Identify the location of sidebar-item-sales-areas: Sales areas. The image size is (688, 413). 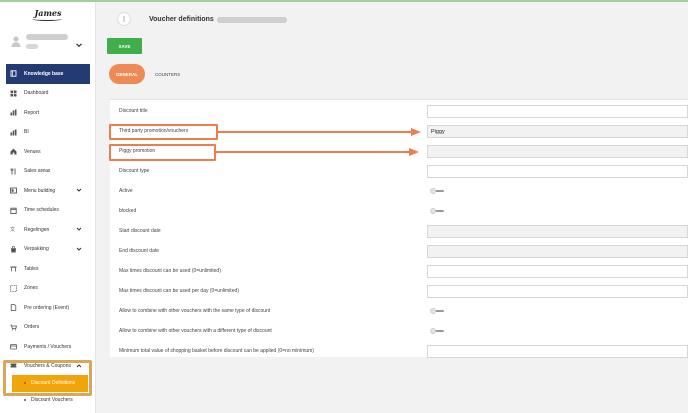
(48, 172).